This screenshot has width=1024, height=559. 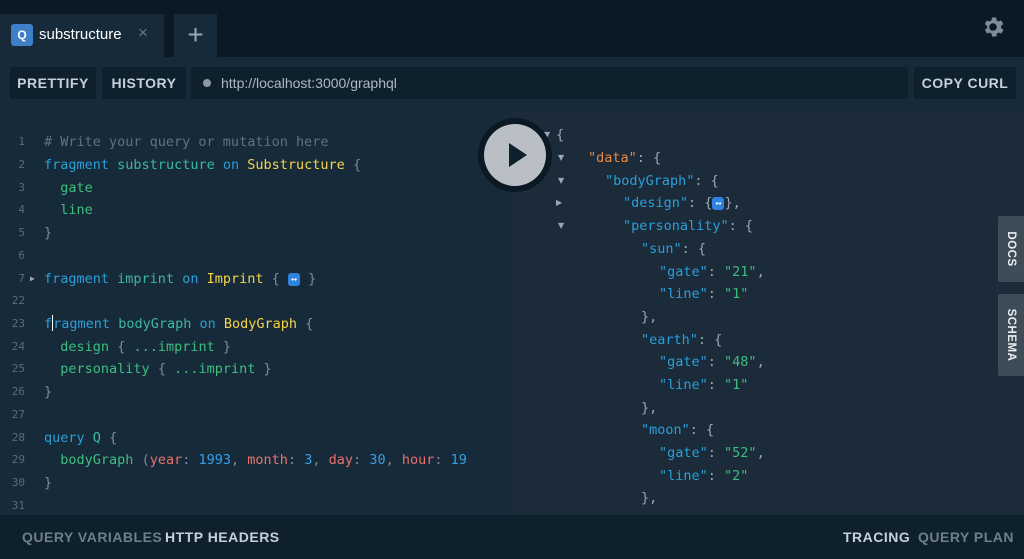 I want to click on line-number: 3, so click(x=21, y=187).